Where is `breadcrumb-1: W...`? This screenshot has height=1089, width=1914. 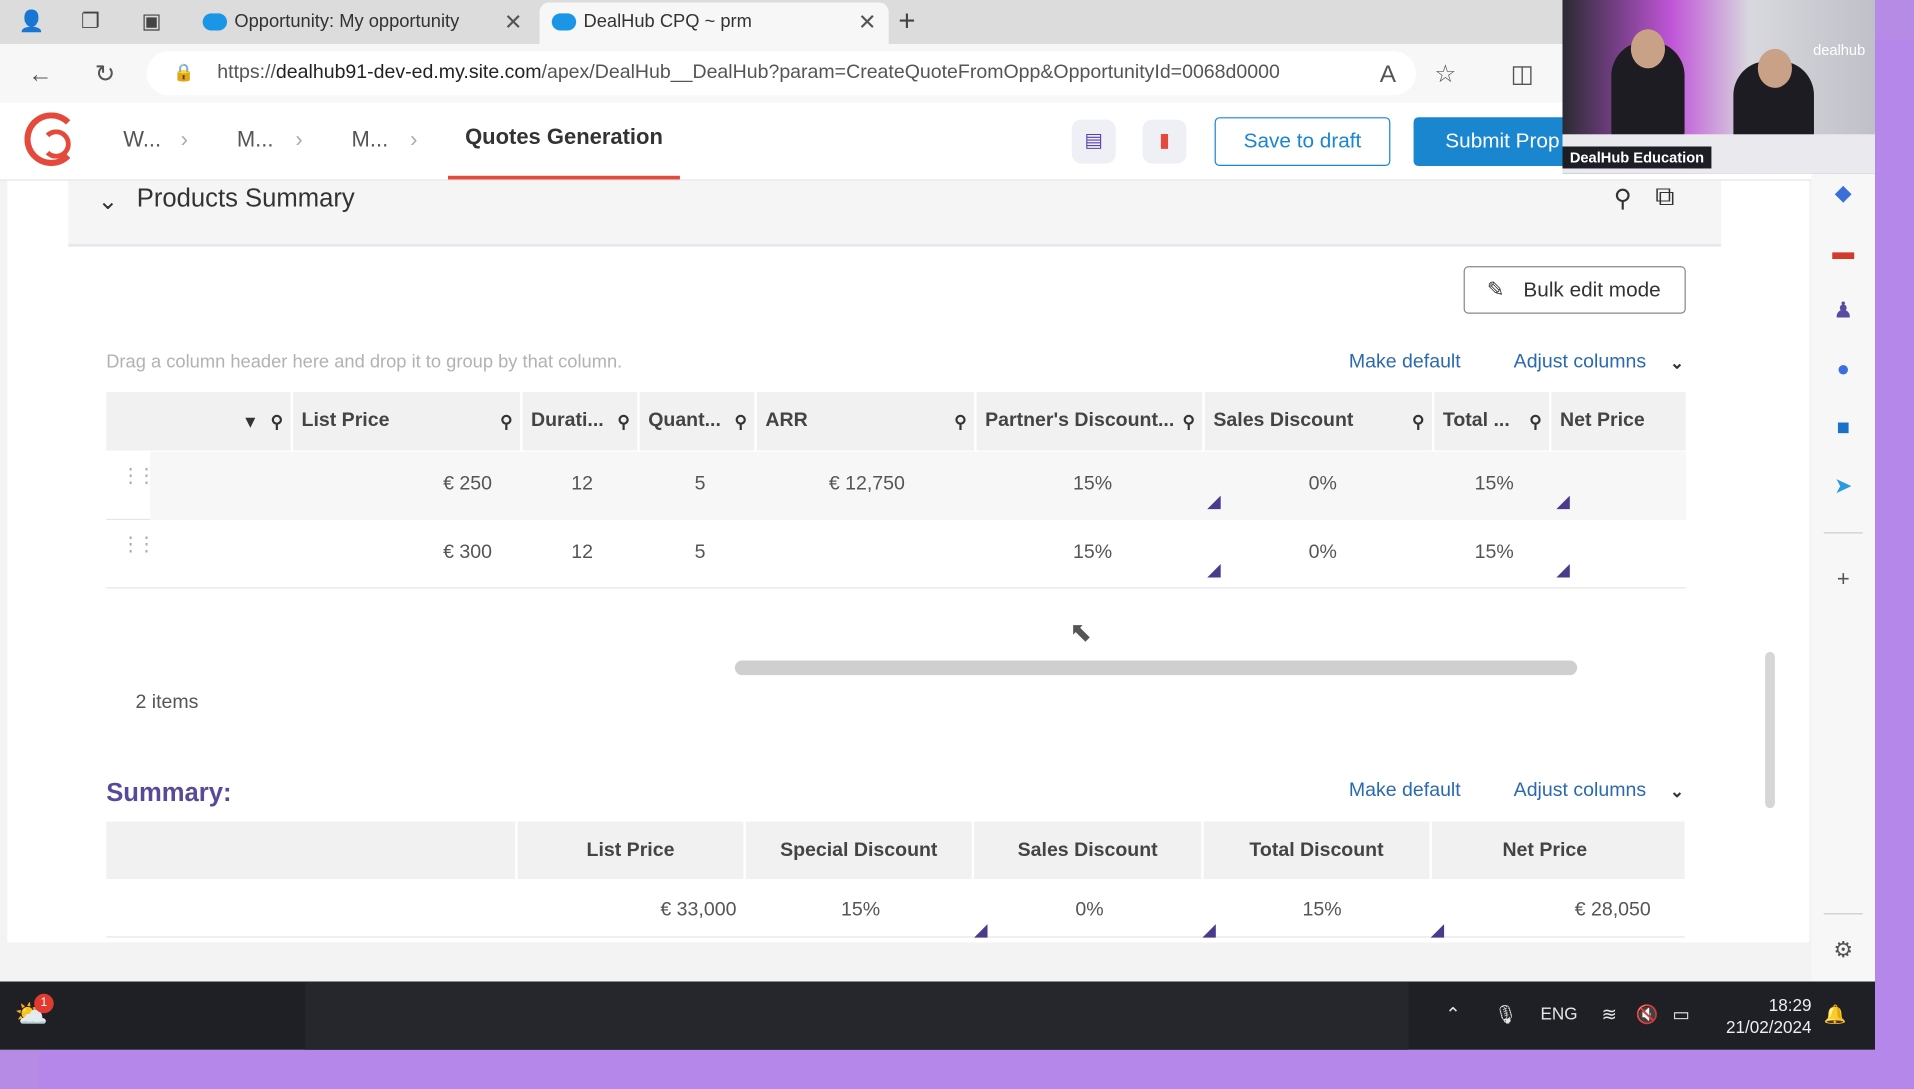
breadcrumb-1: W... is located at coordinates (142, 140).